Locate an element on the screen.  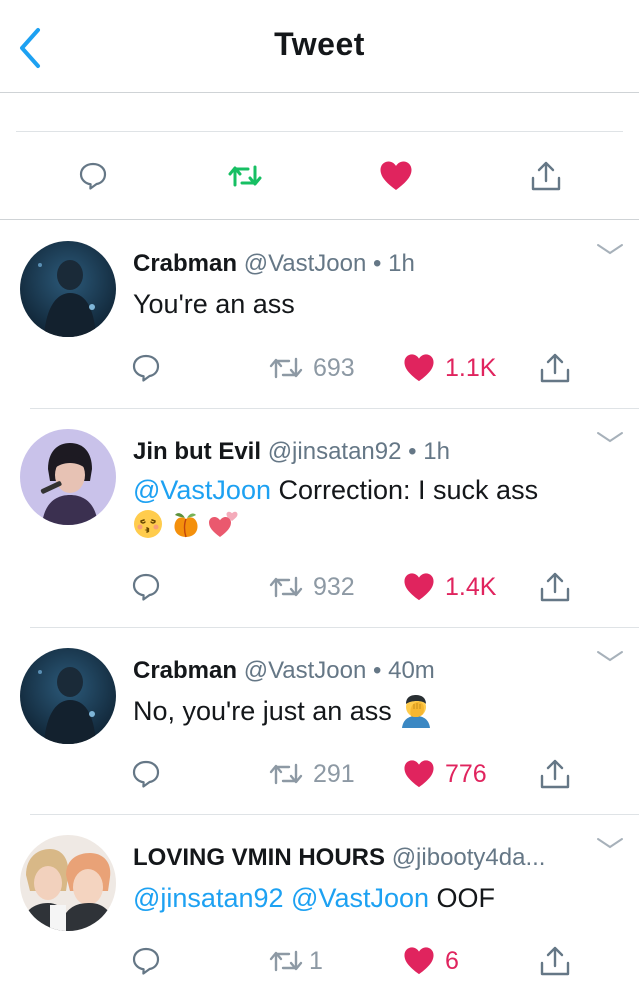
tweet-action-bar: 932 1.4K is located at coordinates (319, 587).